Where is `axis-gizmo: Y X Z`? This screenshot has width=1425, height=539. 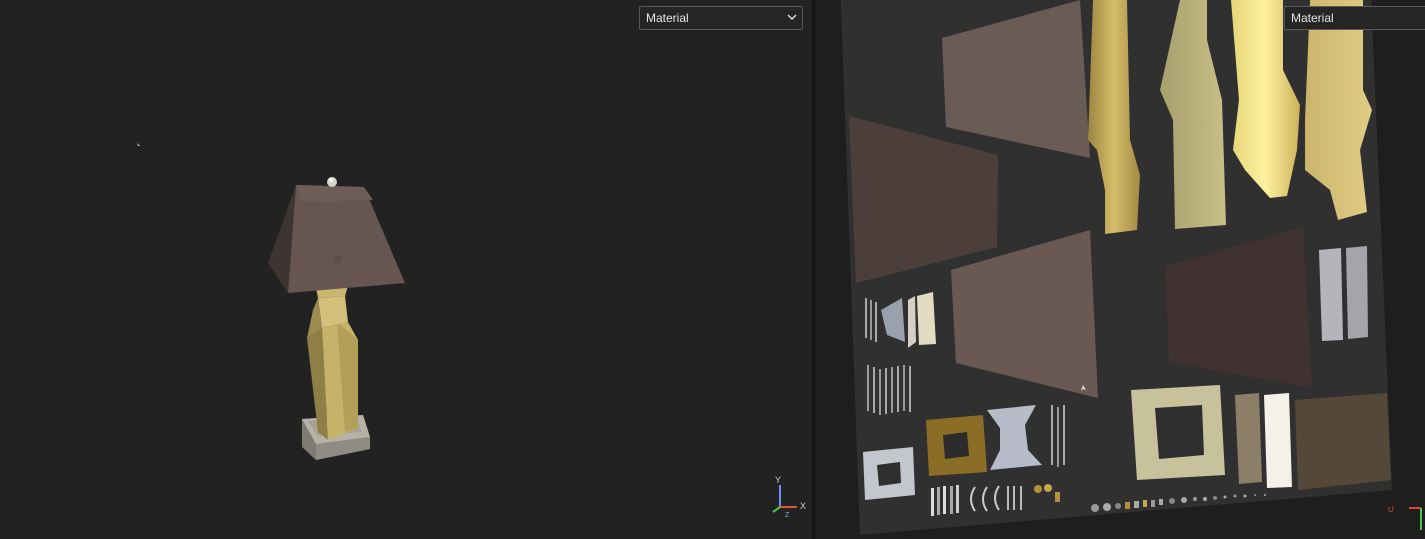 axis-gizmo: Y X Z is located at coordinates (789, 497).